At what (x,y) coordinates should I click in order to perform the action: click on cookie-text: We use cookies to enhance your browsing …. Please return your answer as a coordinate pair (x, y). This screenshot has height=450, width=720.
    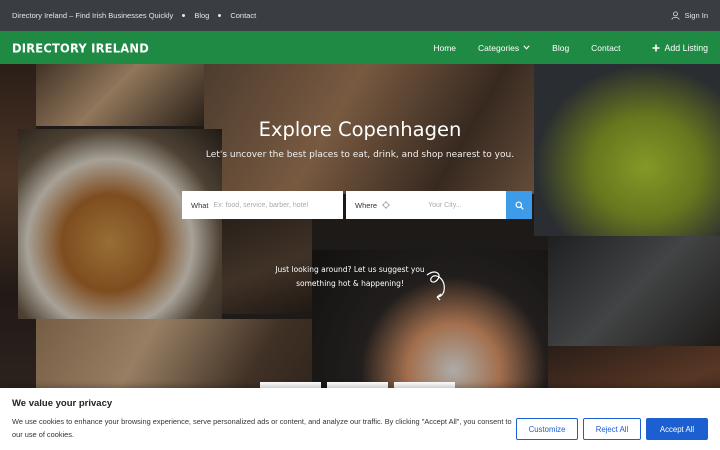
    Looking at the image, I should click on (262, 428).